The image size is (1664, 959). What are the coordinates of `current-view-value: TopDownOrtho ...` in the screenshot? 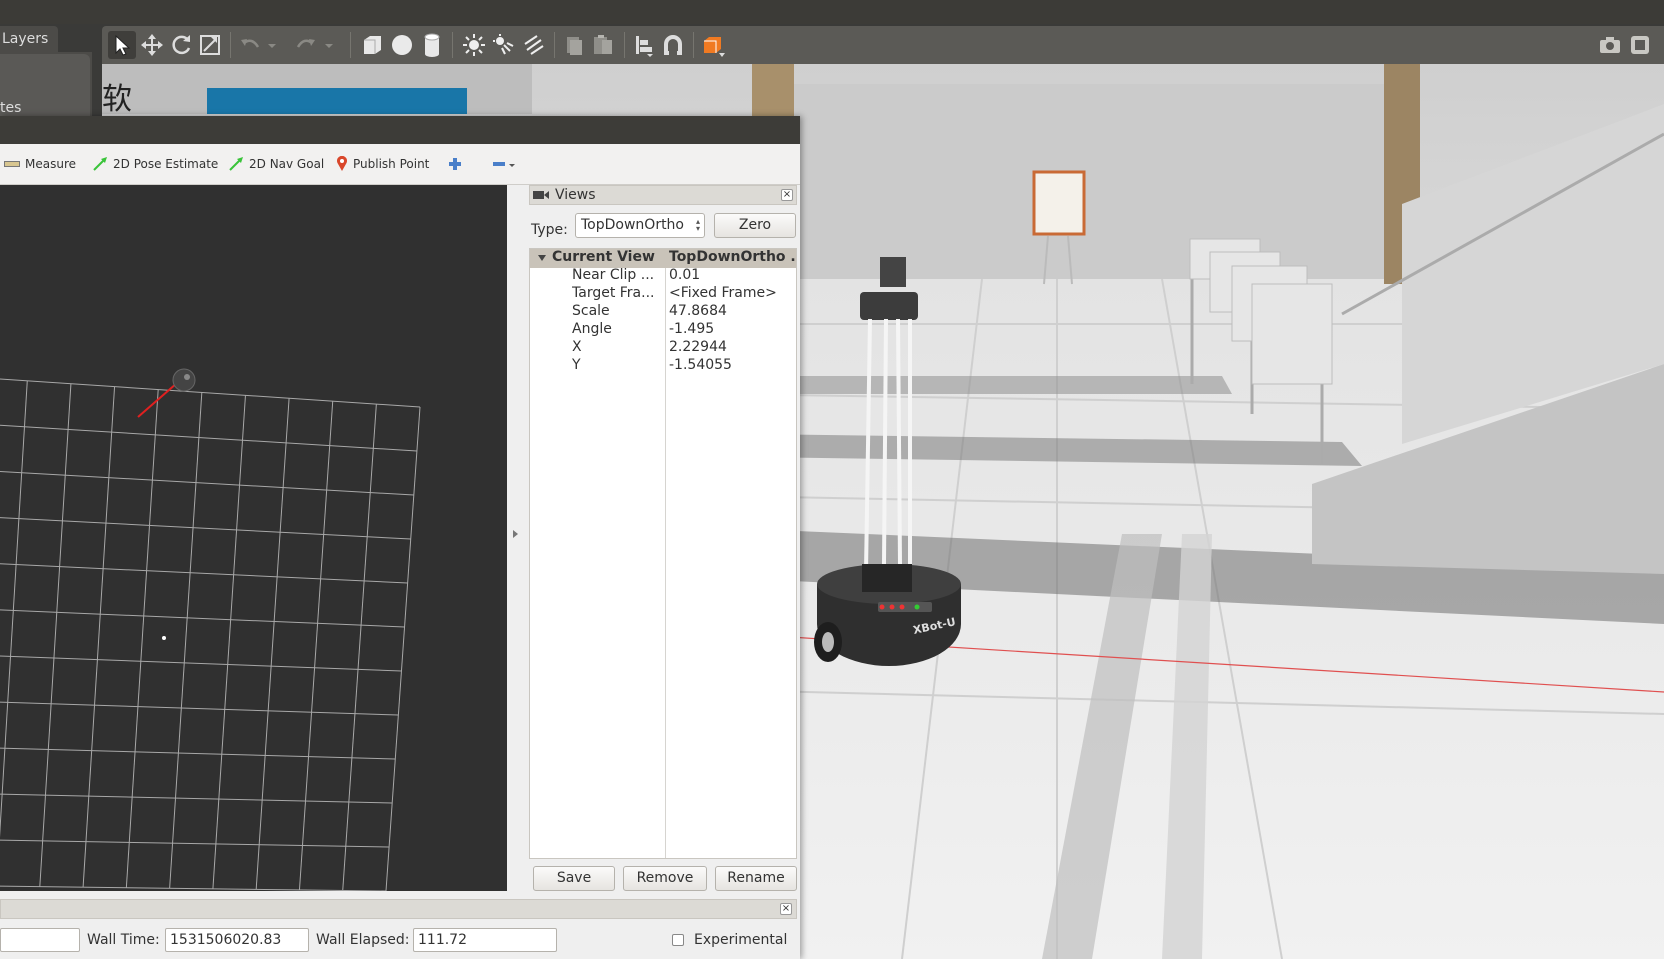 It's located at (732, 257).